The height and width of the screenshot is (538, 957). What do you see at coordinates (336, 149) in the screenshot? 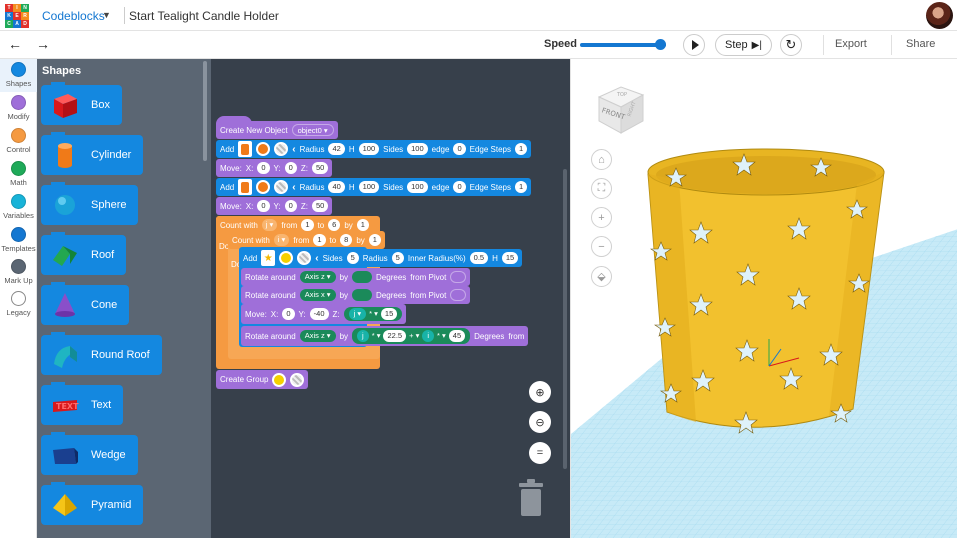
I see `radius-input: 42` at bounding box center [336, 149].